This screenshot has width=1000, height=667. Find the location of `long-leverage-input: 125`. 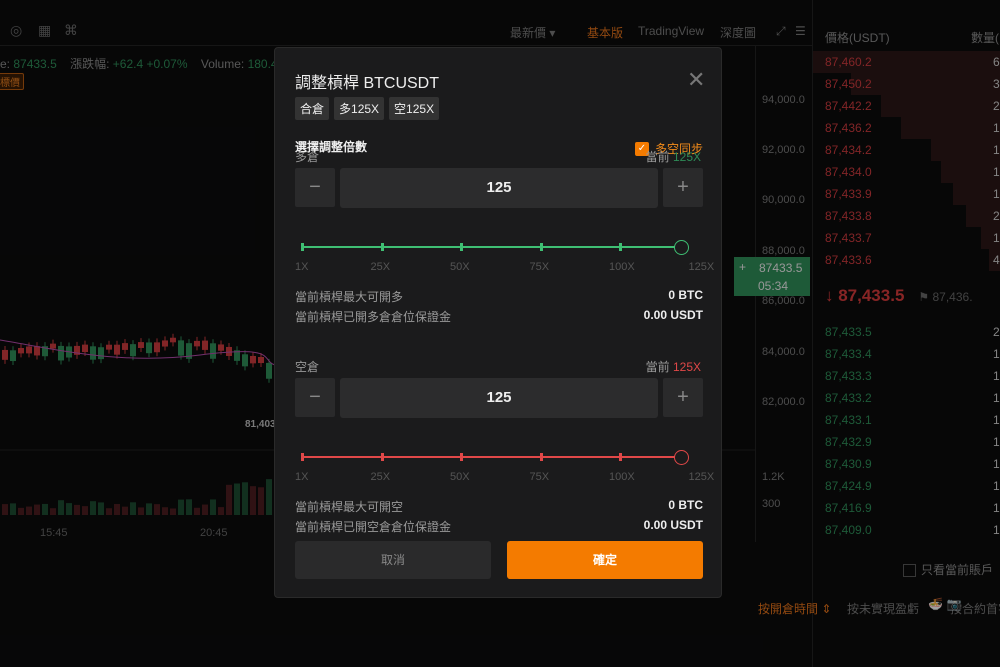

long-leverage-input: 125 is located at coordinates (499, 188).